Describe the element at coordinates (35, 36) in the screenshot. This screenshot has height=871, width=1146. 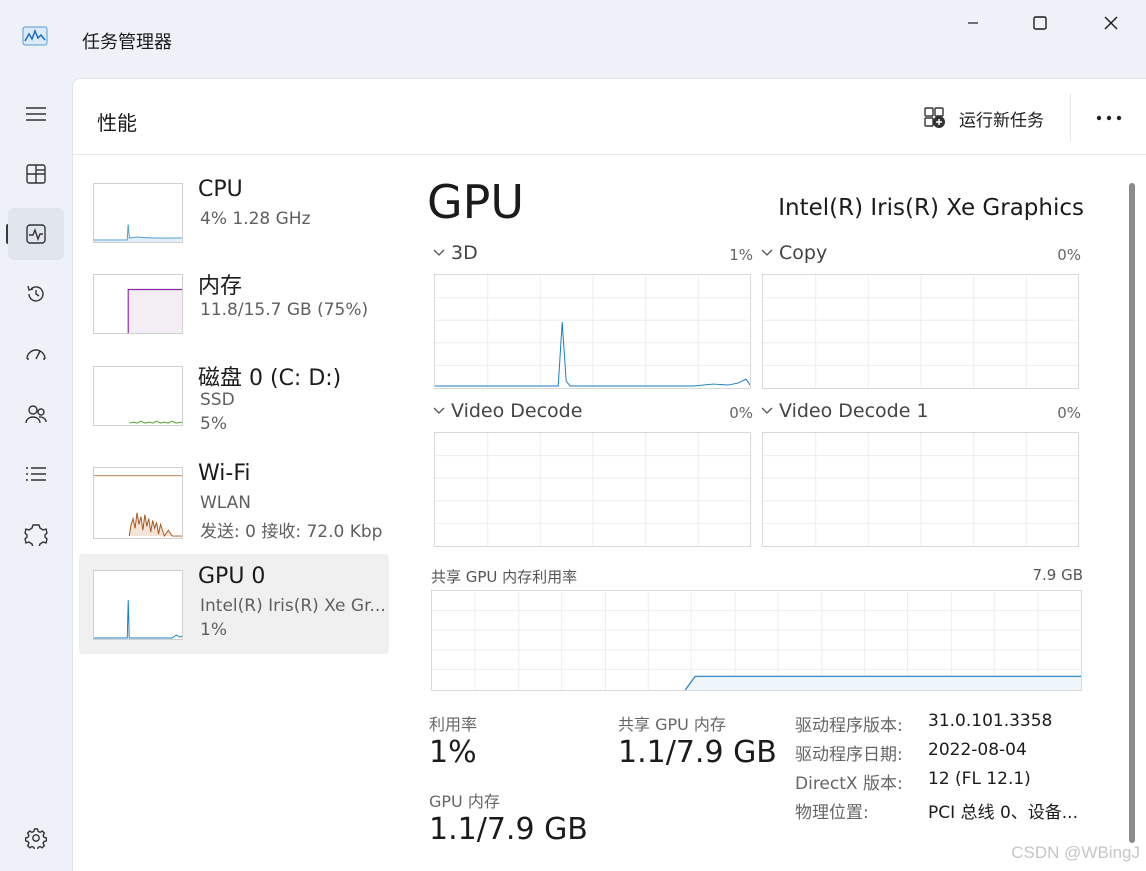
I see `task-manager-app-icon` at that location.